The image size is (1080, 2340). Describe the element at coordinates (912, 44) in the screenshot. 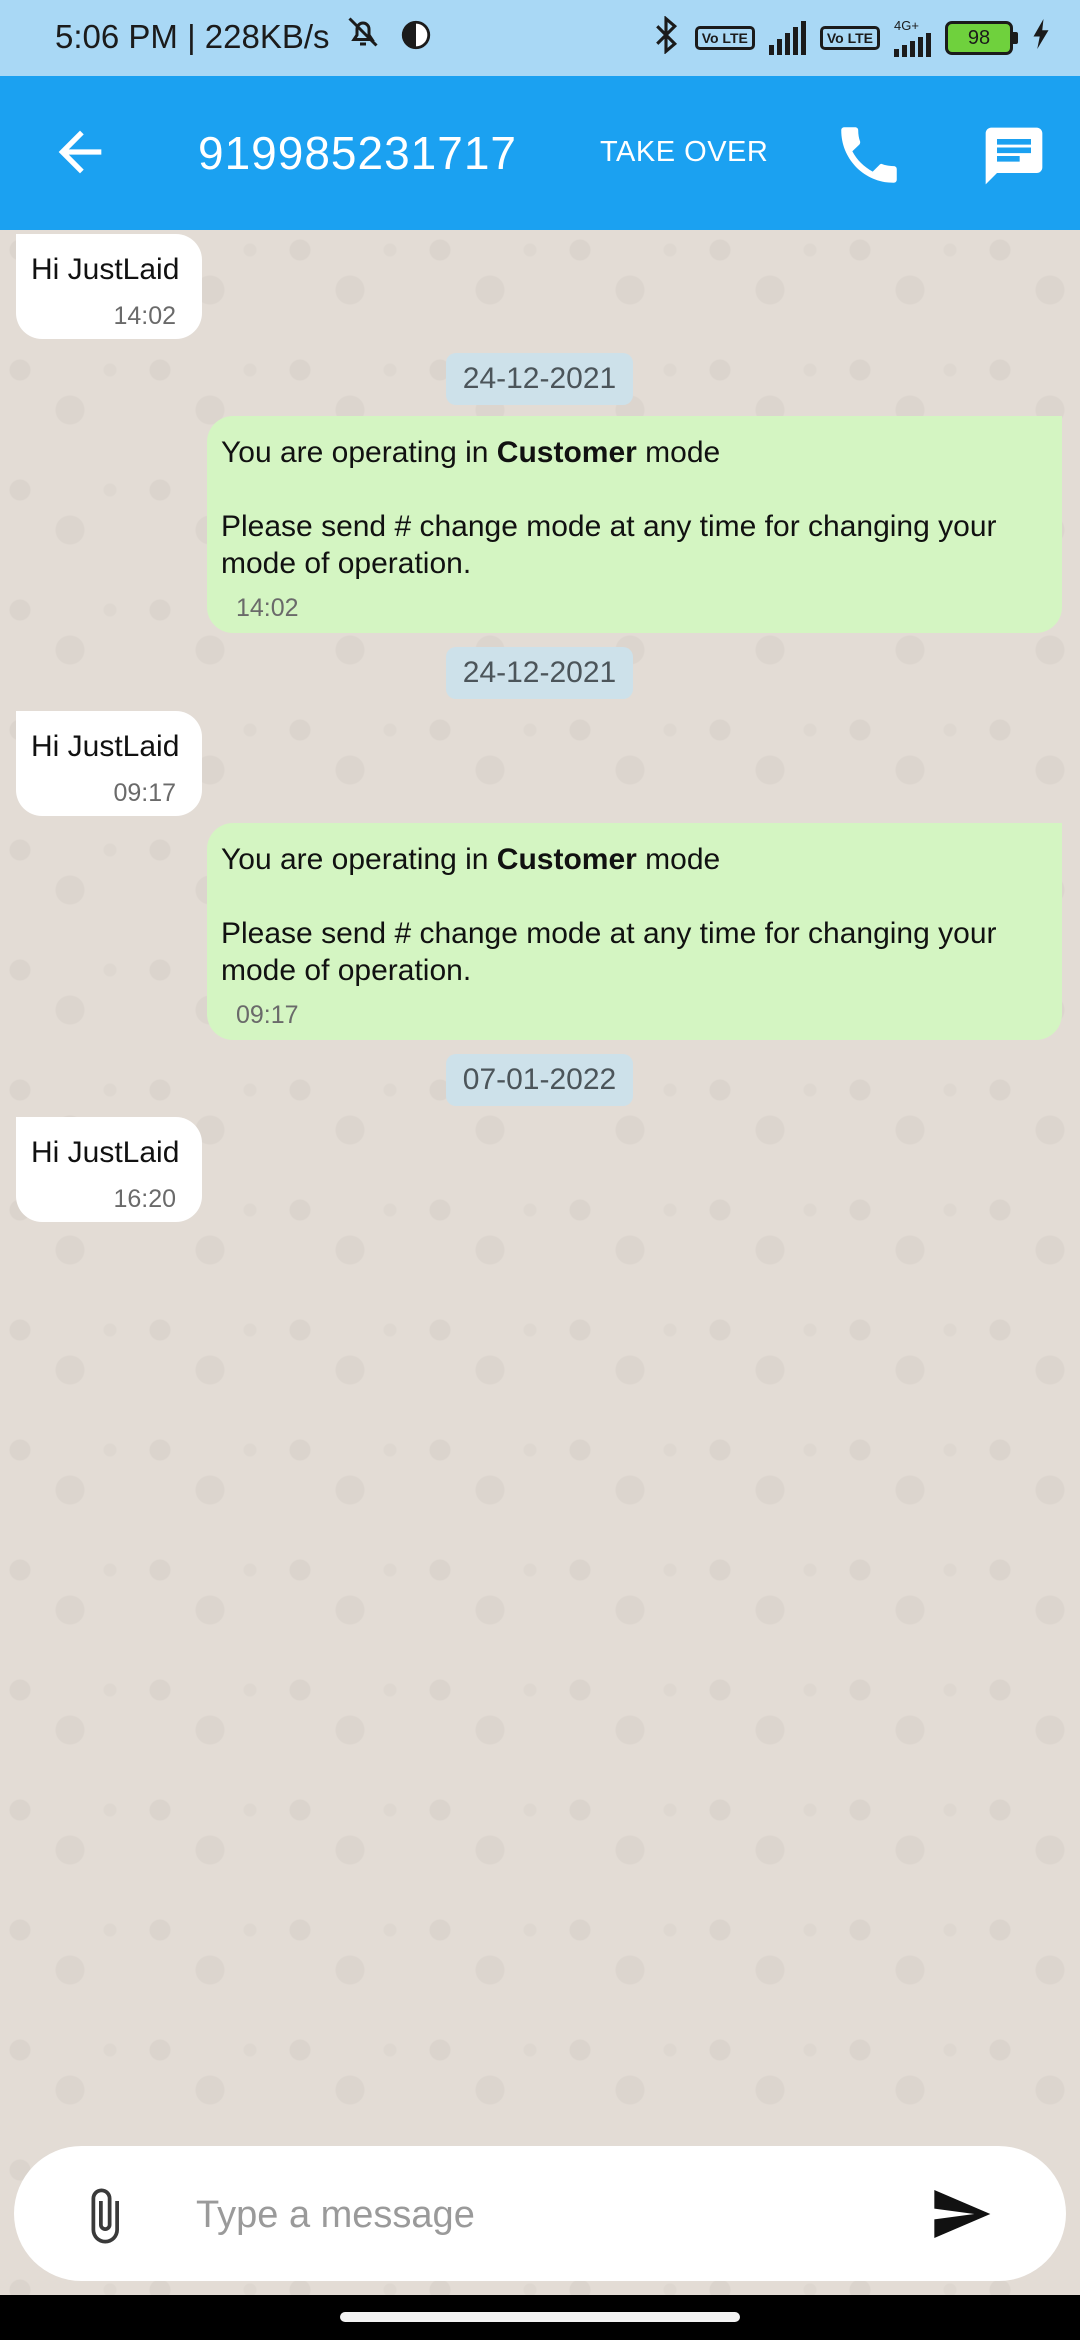

I see `sim2-signal-icon` at that location.